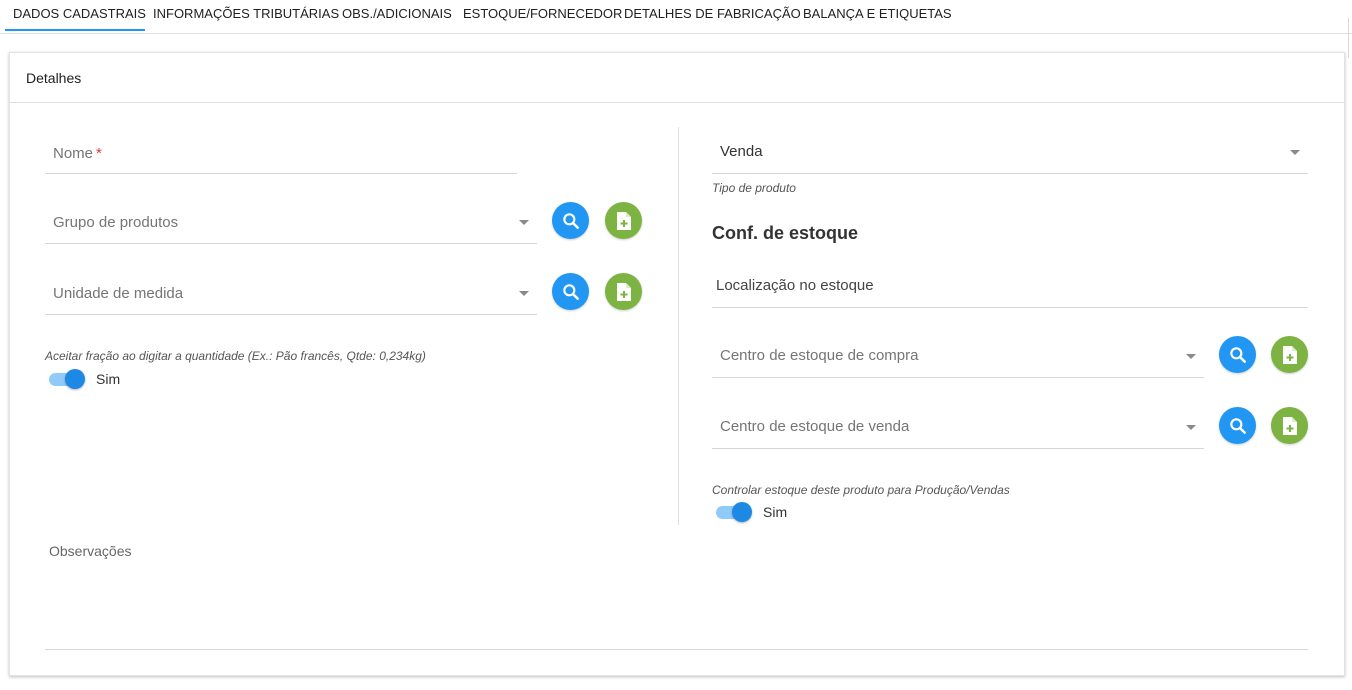  I want to click on tipo-produto-select: Venda, so click(1010, 150).